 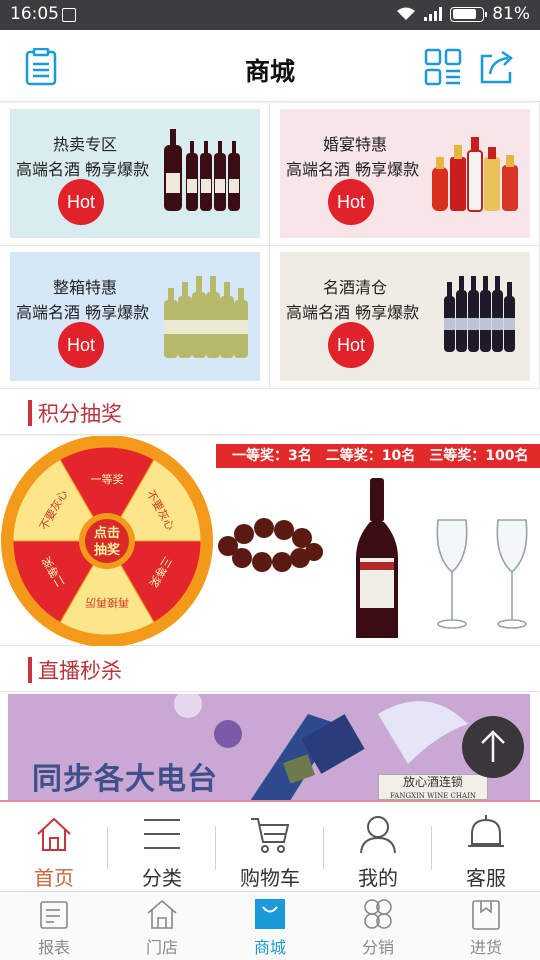 I want to click on battery-icon, so click(x=469, y=14).